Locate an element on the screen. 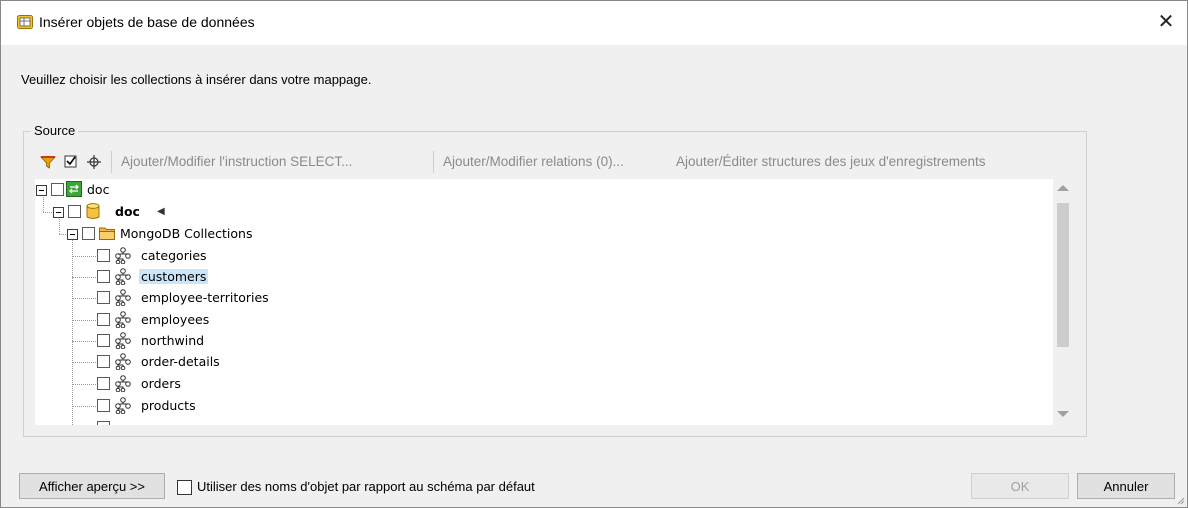  close-icon: ✕ is located at coordinates (1166, 22).